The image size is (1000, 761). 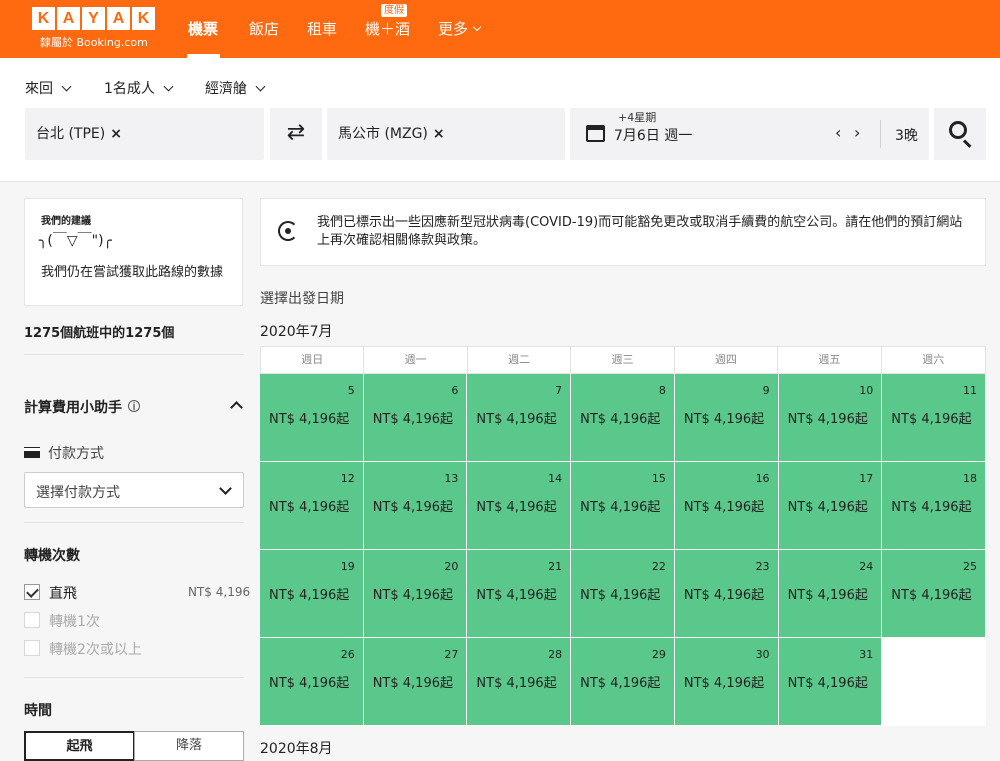 I want to click on passengers-select: 1名成人, so click(x=139, y=88).